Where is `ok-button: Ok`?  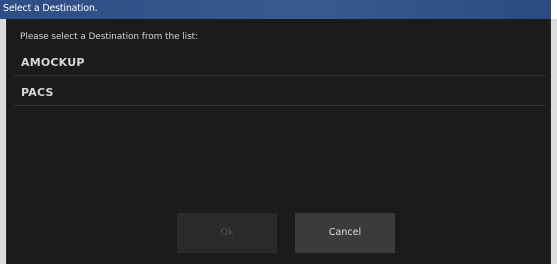 ok-button: Ok is located at coordinates (227, 233).